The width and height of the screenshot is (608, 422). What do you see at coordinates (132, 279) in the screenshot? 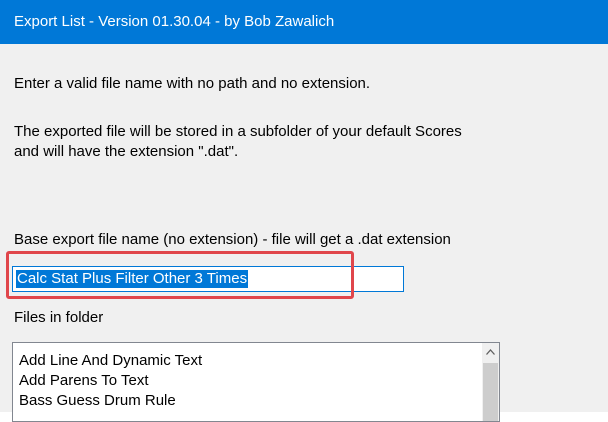
I see `base-name-value: Calc Stat Plus Filter Other 3 Times` at bounding box center [132, 279].